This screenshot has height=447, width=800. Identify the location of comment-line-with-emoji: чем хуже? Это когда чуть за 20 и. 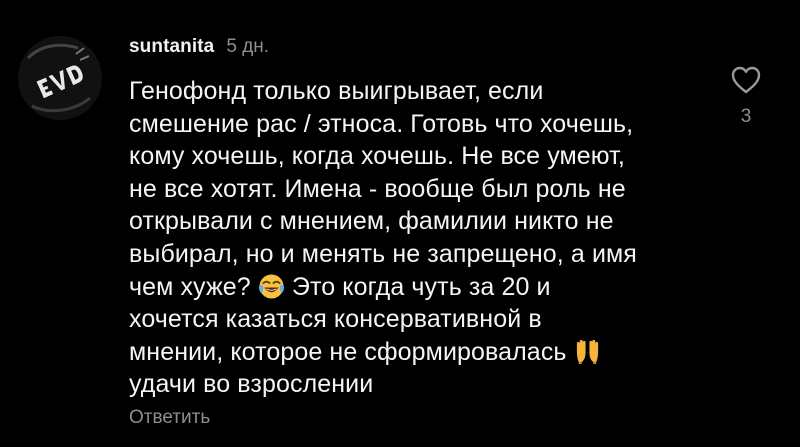
(409, 287).